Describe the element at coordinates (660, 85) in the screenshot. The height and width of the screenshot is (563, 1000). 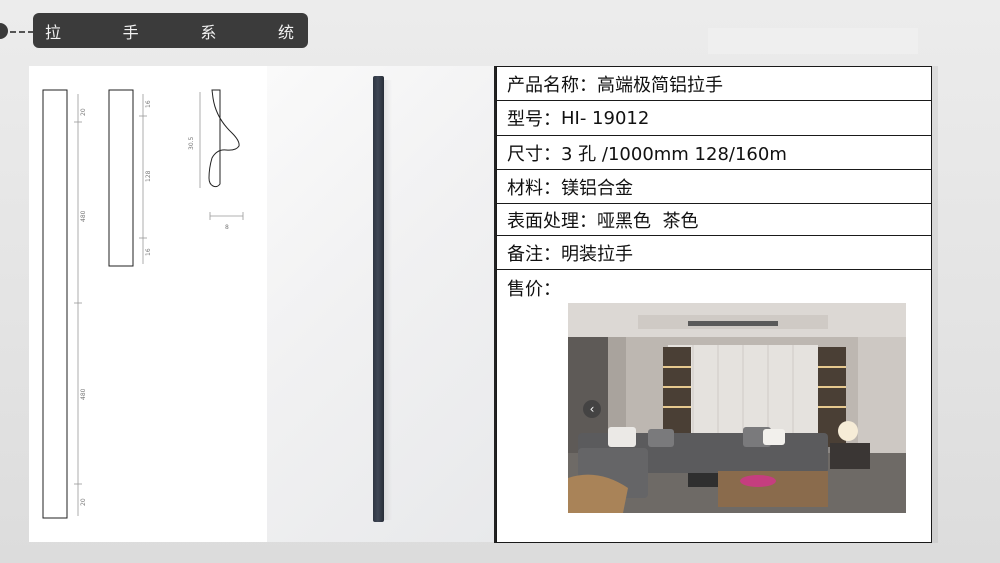
I see `spec-value: 高端极简铝拉手` at that location.